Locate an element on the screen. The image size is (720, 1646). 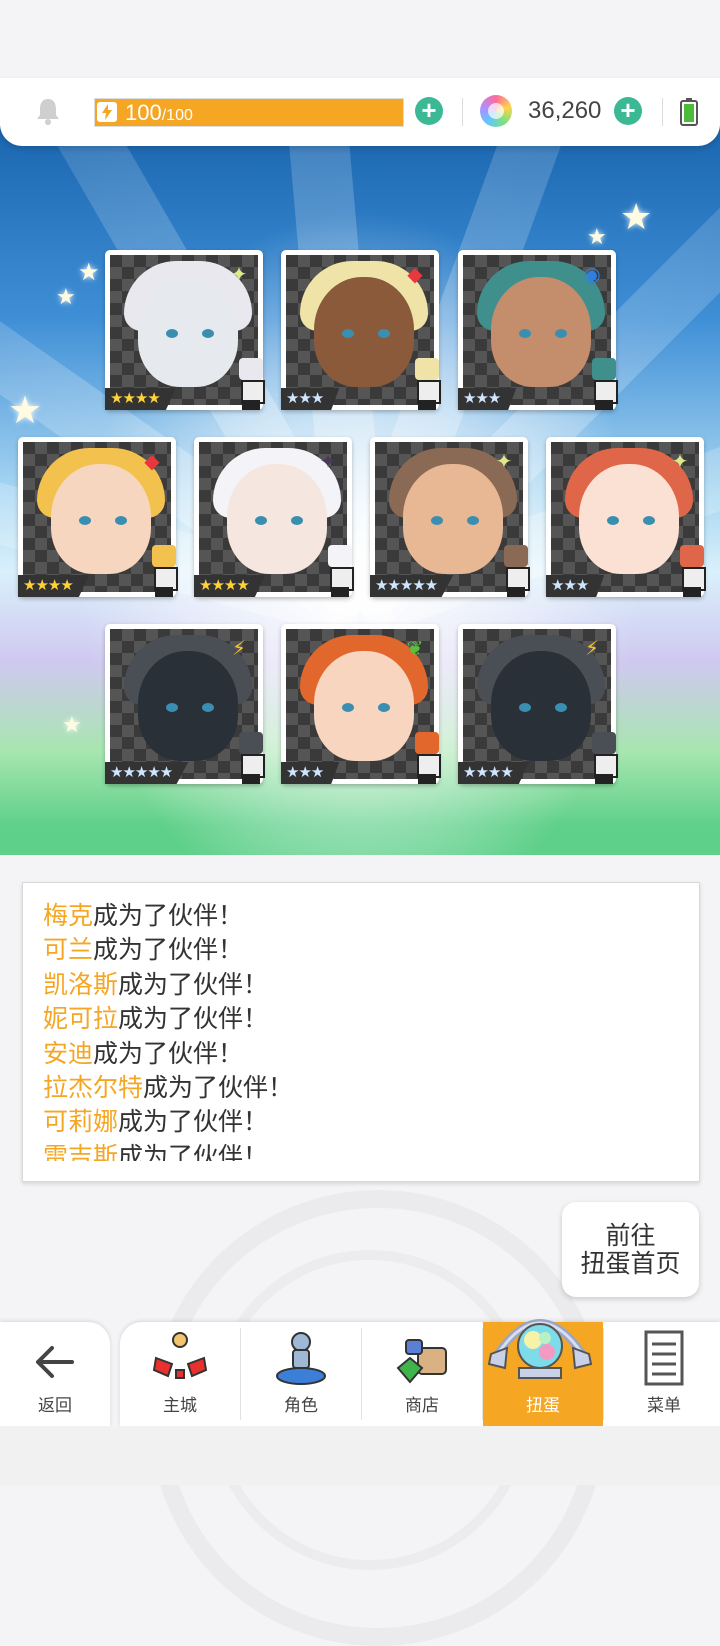
energy-readout: 100/100 is located at coordinates (159, 114).